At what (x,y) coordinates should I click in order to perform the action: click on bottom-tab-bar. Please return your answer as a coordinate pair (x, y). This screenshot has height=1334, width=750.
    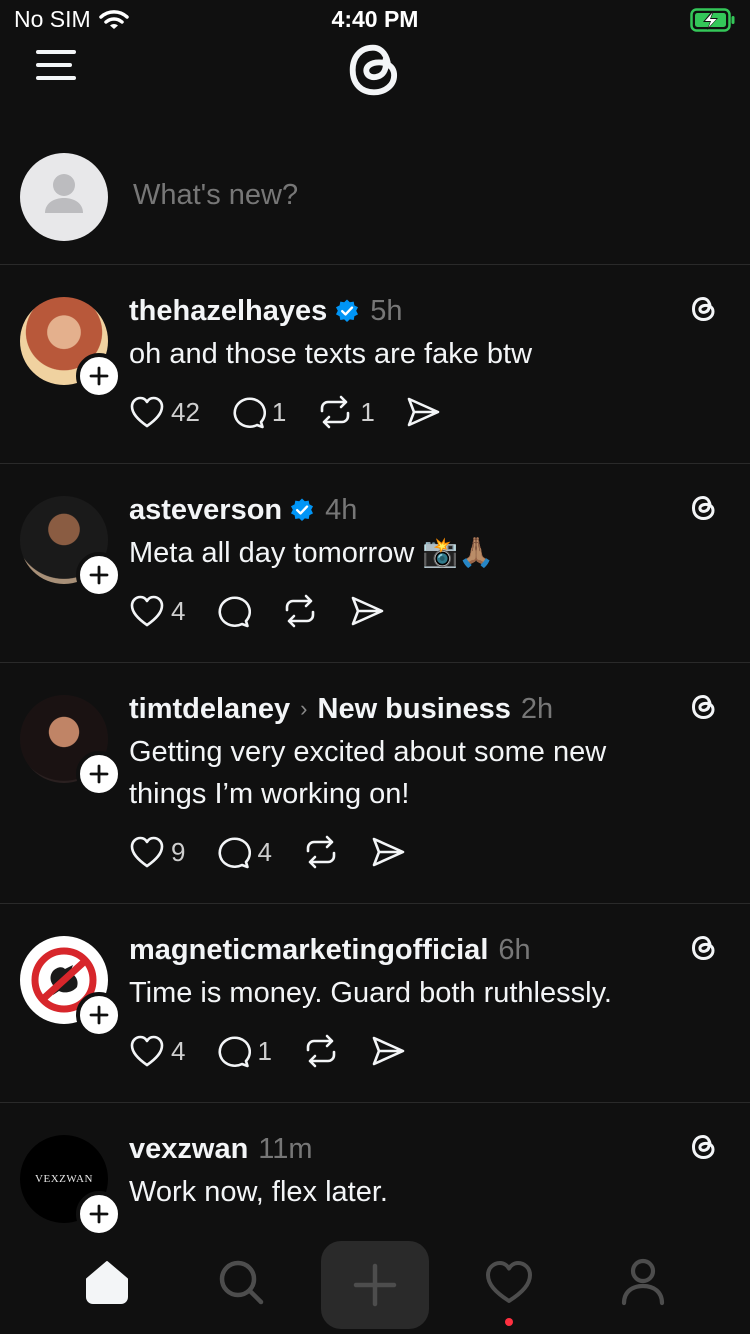
    Looking at the image, I should click on (375, 1286).